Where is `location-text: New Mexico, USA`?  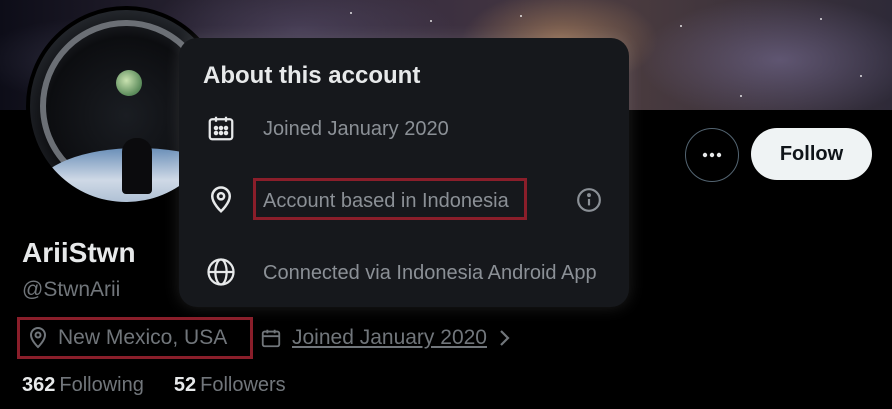
location-text: New Mexico, USA is located at coordinates (143, 337).